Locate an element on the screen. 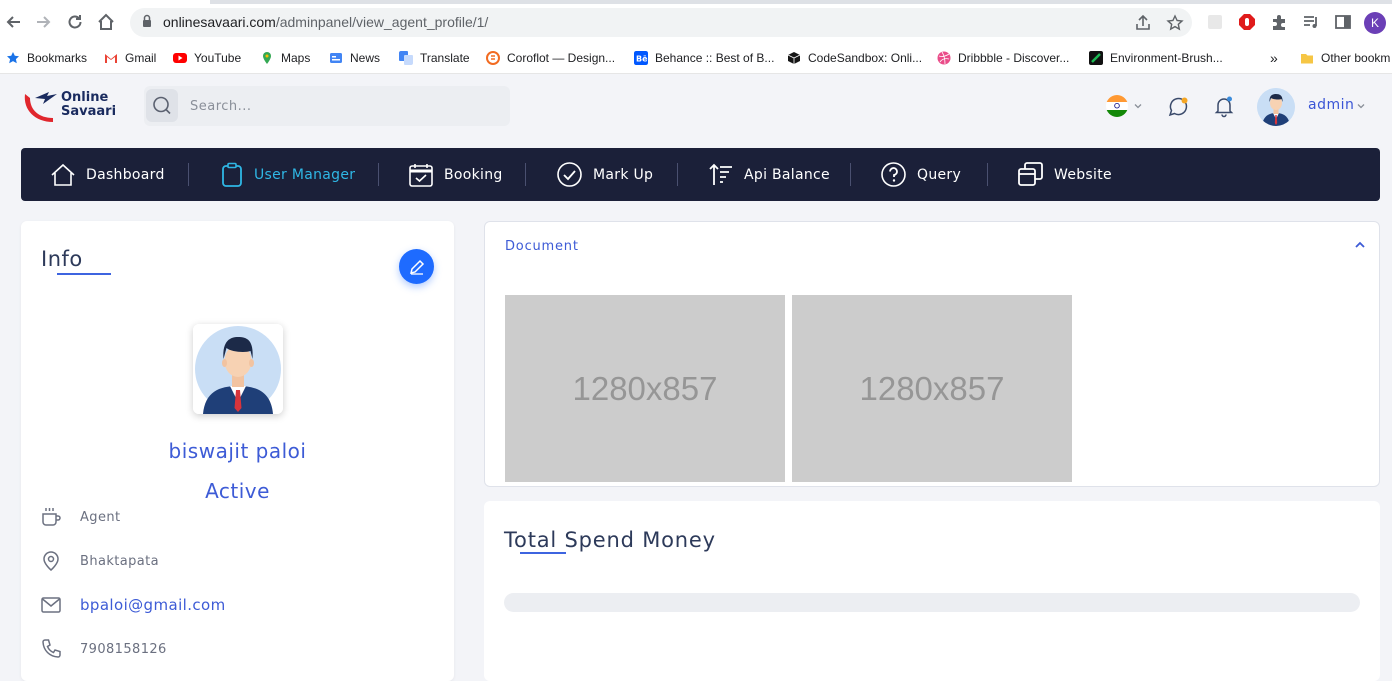 This screenshot has height=681, width=1392. windows-icon is located at coordinates (1030, 174).